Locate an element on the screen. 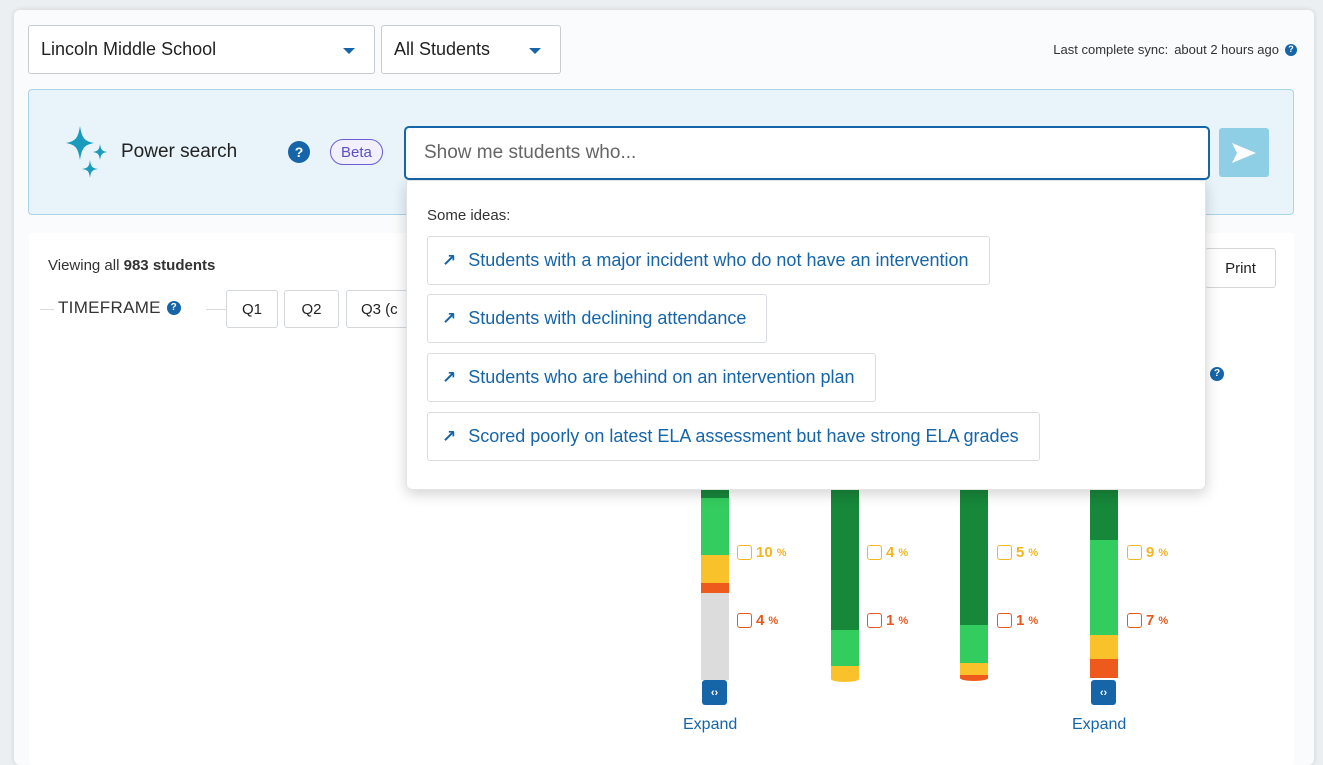  pct-value: 5 is located at coordinates (1020, 552).